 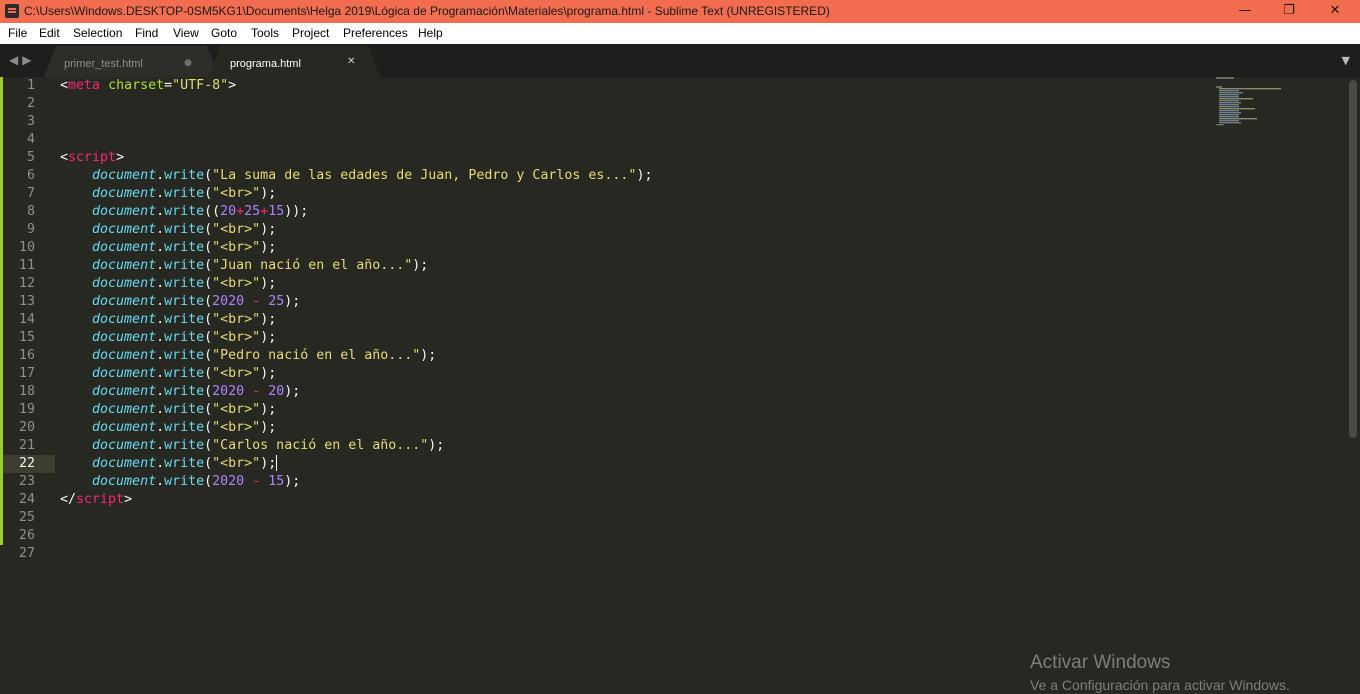 What do you see at coordinates (375, 33) in the screenshot?
I see `menu-preferences: Preferences` at bounding box center [375, 33].